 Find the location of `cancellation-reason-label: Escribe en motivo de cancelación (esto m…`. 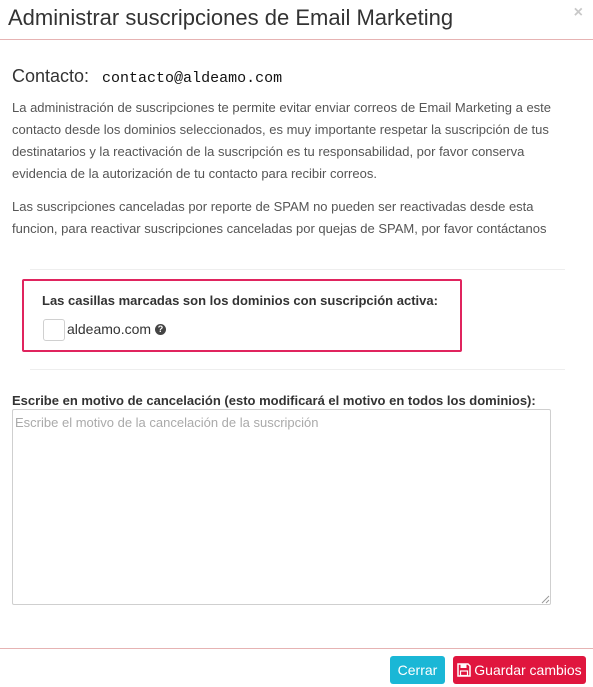

cancellation-reason-label: Escribe en motivo de cancelación (esto m… is located at coordinates (274, 400).